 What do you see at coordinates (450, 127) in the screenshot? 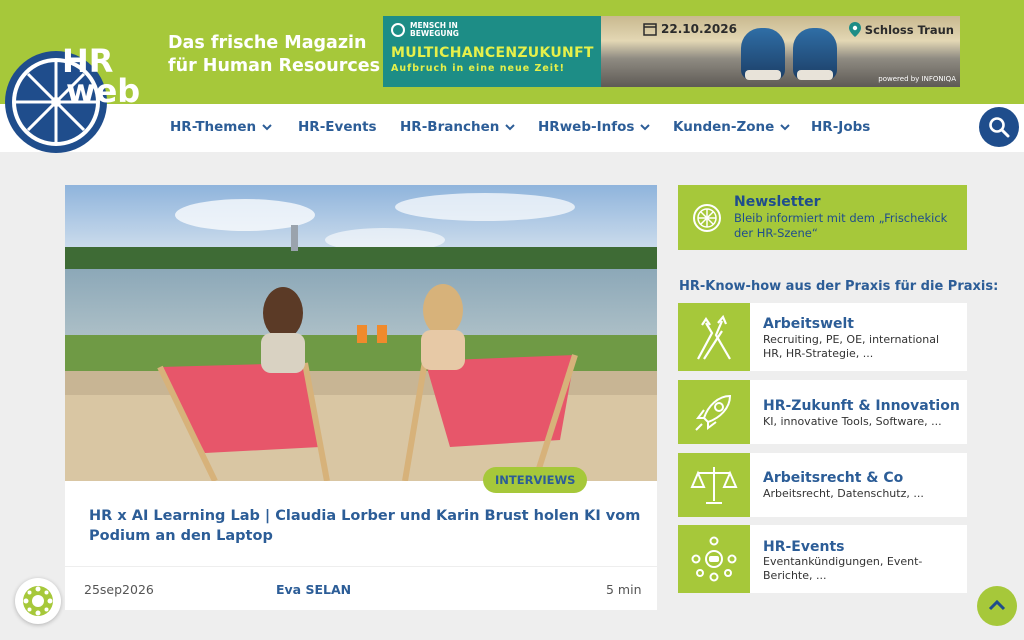
I see `nav-item-label: HR-Branchen` at bounding box center [450, 127].